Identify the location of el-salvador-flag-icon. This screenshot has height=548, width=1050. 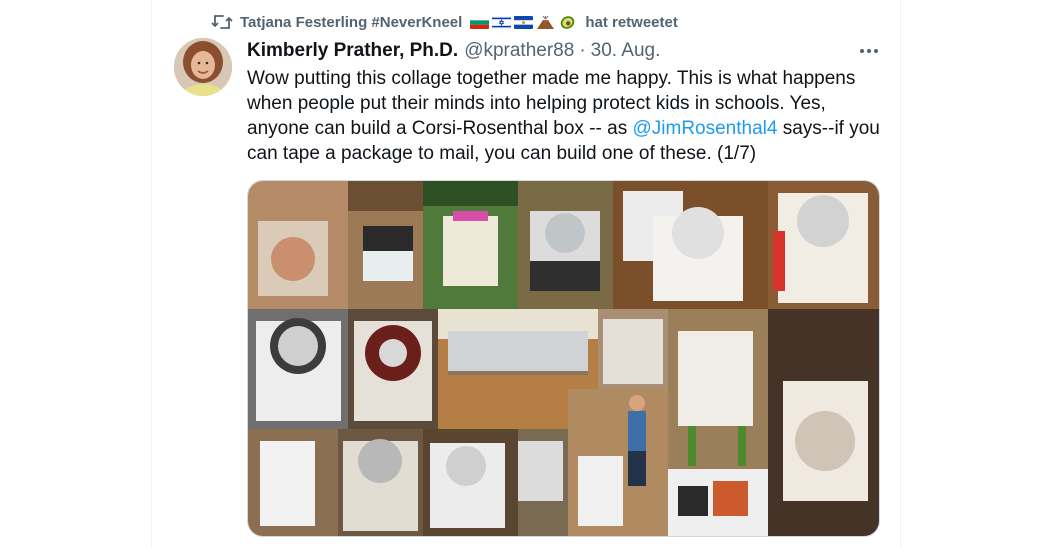
(524, 22).